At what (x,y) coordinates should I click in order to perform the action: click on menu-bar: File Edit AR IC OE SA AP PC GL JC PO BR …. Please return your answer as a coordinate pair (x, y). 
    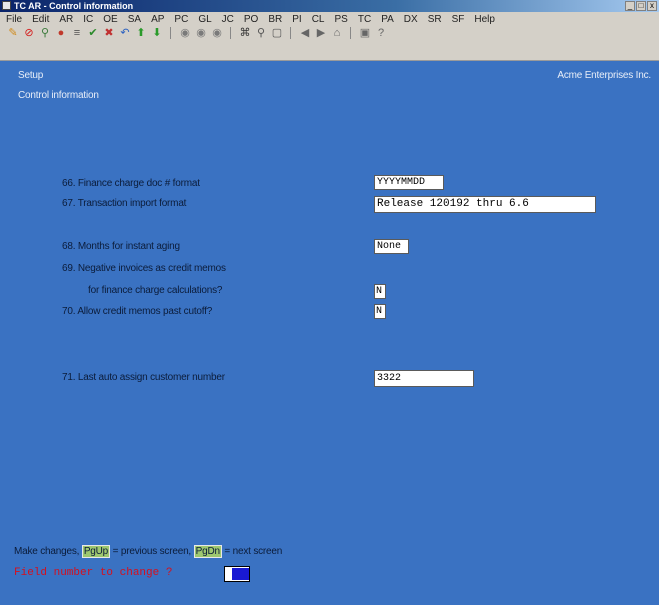
    Looking at the image, I should click on (329, 19).